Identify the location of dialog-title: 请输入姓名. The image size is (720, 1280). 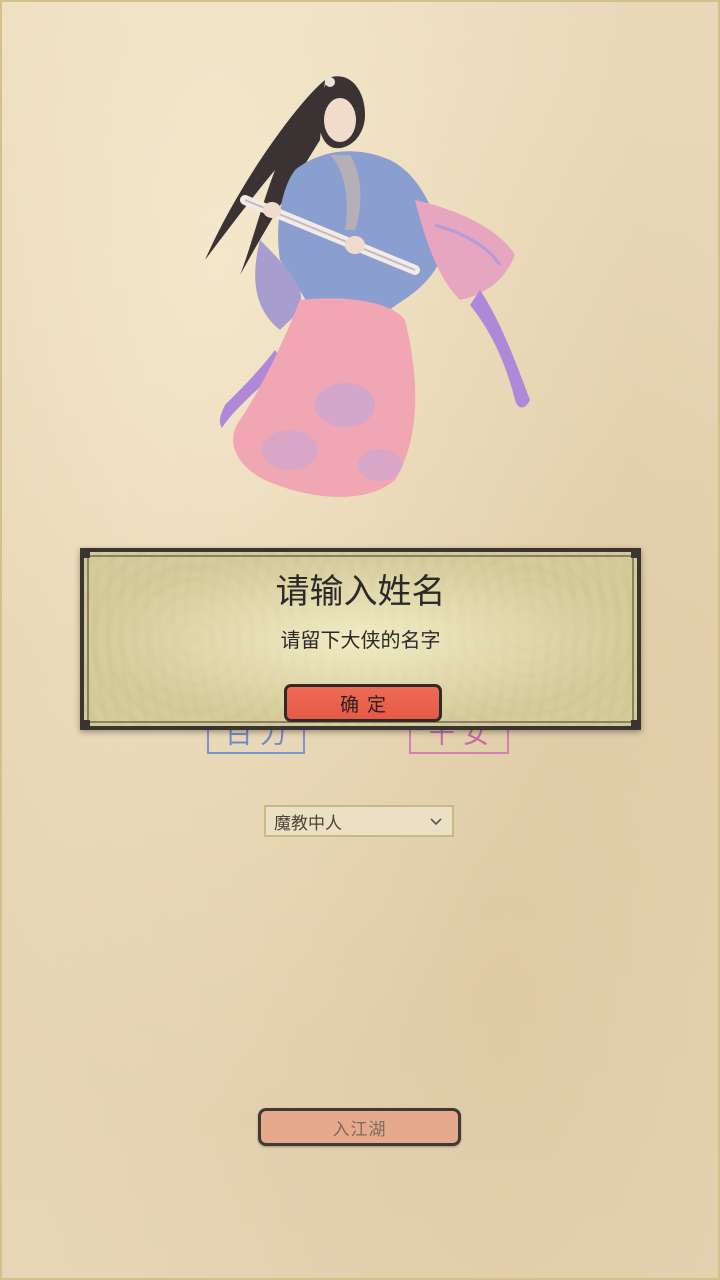
(360, 592).